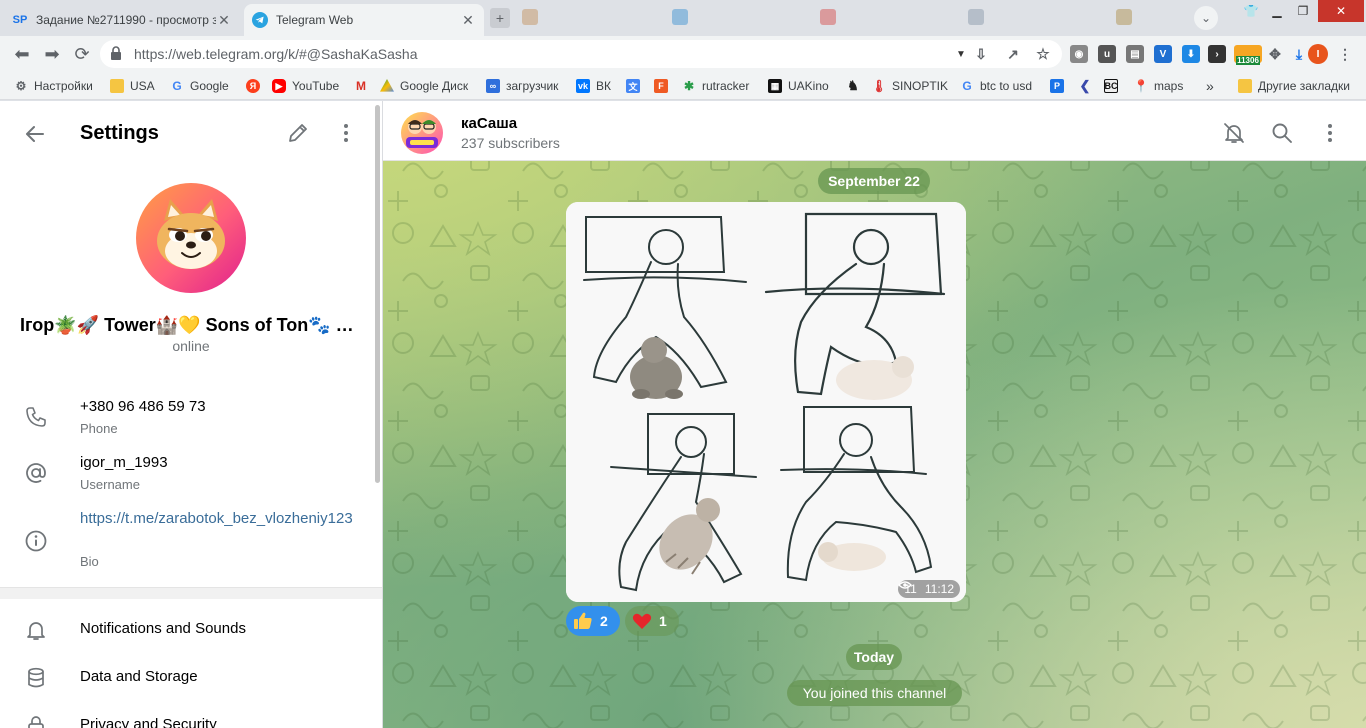 The height and width of the screenshot is (728, 1366). What do you see at coordinates (1057, 86) in the screenshot?
I see `p-icon: P` at bounding box center [1057, 86].